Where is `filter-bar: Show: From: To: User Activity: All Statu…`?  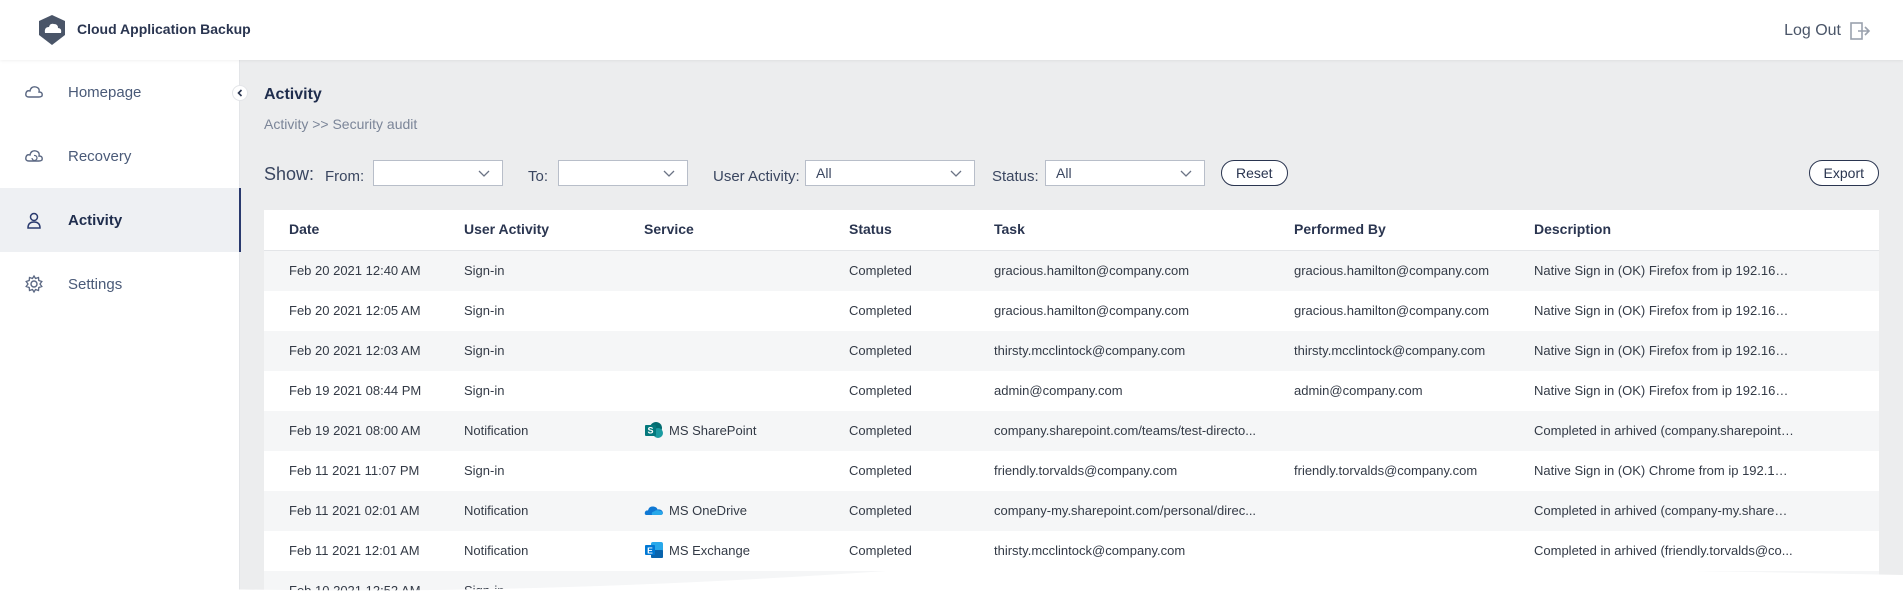 filter-bar: Show: From: To: User Activity: All Statu… is located at coordinates (1071, 176).